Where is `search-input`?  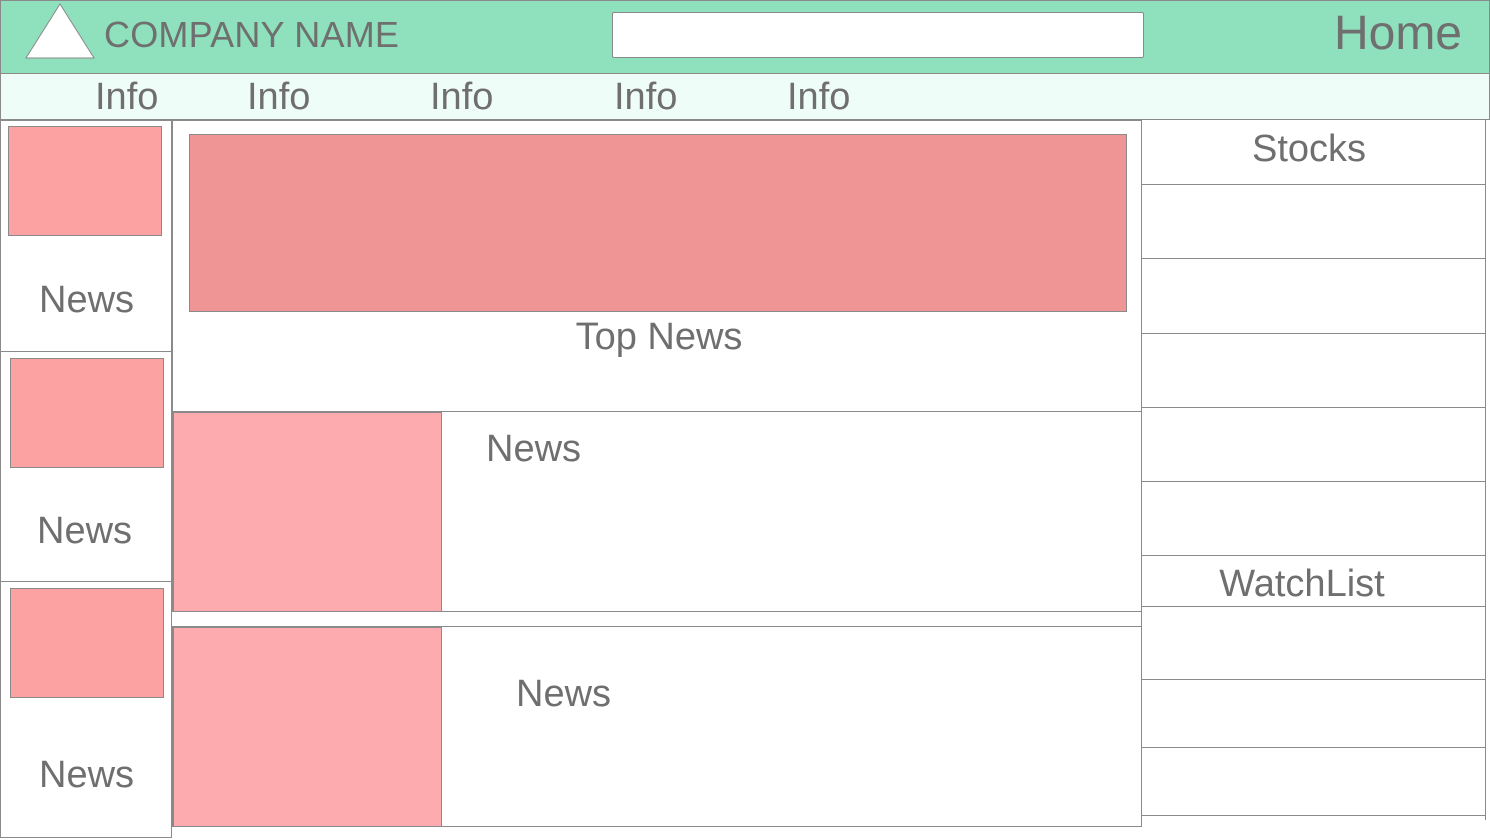
search-input is located at coordinates (878, 35).